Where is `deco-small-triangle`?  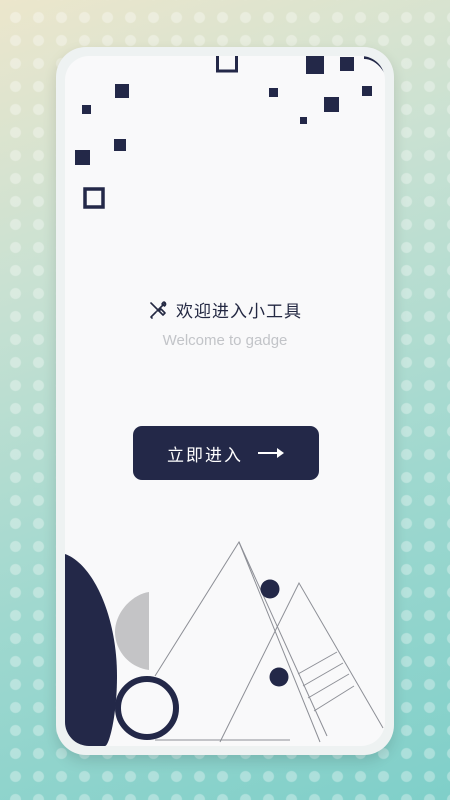 deco-small-triangle is located at coordinates (301, 662).